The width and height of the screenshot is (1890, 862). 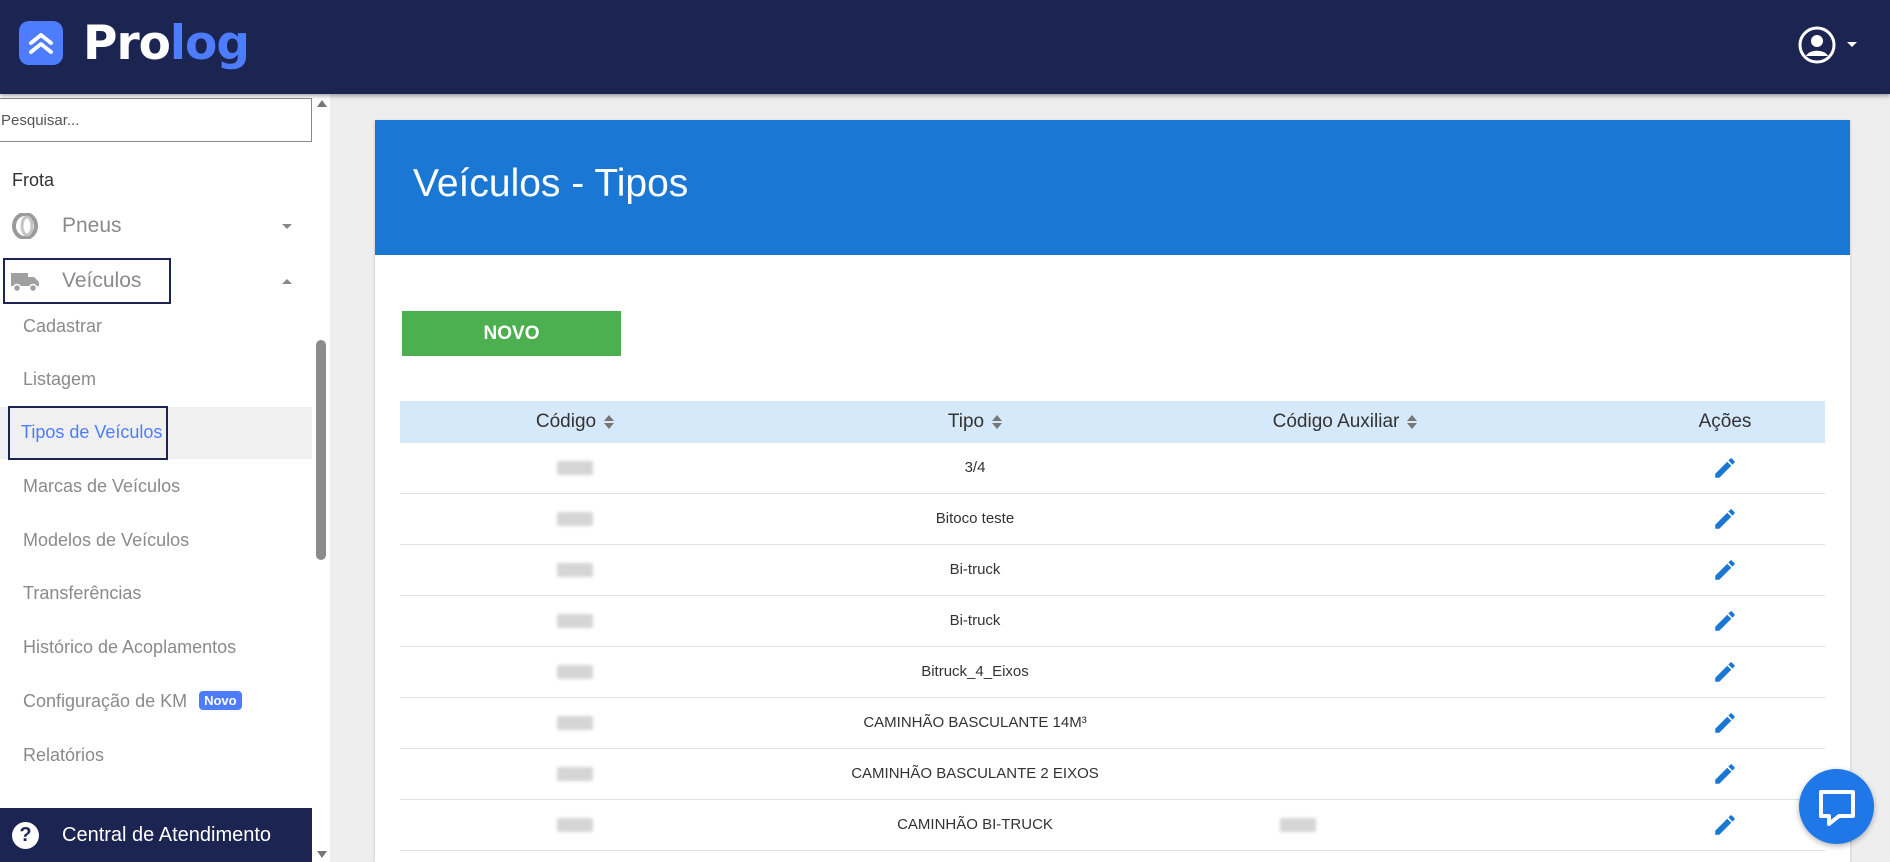 I want to click on account-circle-icon, so click(x=1817, y=45).